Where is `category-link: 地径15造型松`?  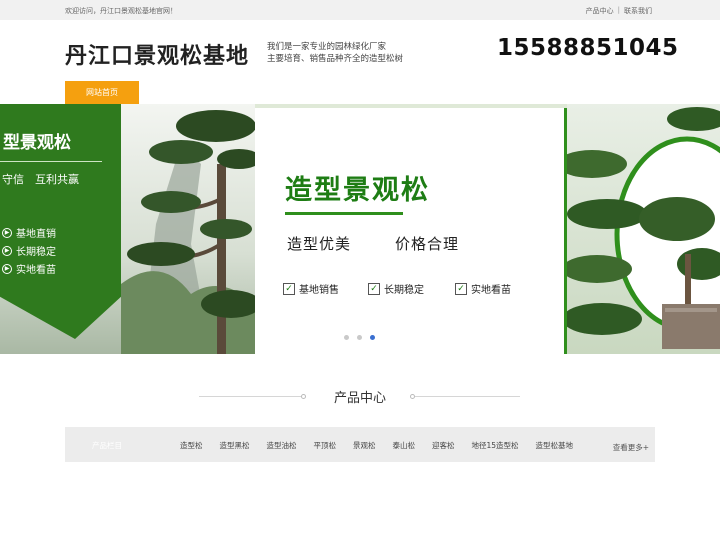 category-link: 地径15造型松 is located at coordinates (495, 445).